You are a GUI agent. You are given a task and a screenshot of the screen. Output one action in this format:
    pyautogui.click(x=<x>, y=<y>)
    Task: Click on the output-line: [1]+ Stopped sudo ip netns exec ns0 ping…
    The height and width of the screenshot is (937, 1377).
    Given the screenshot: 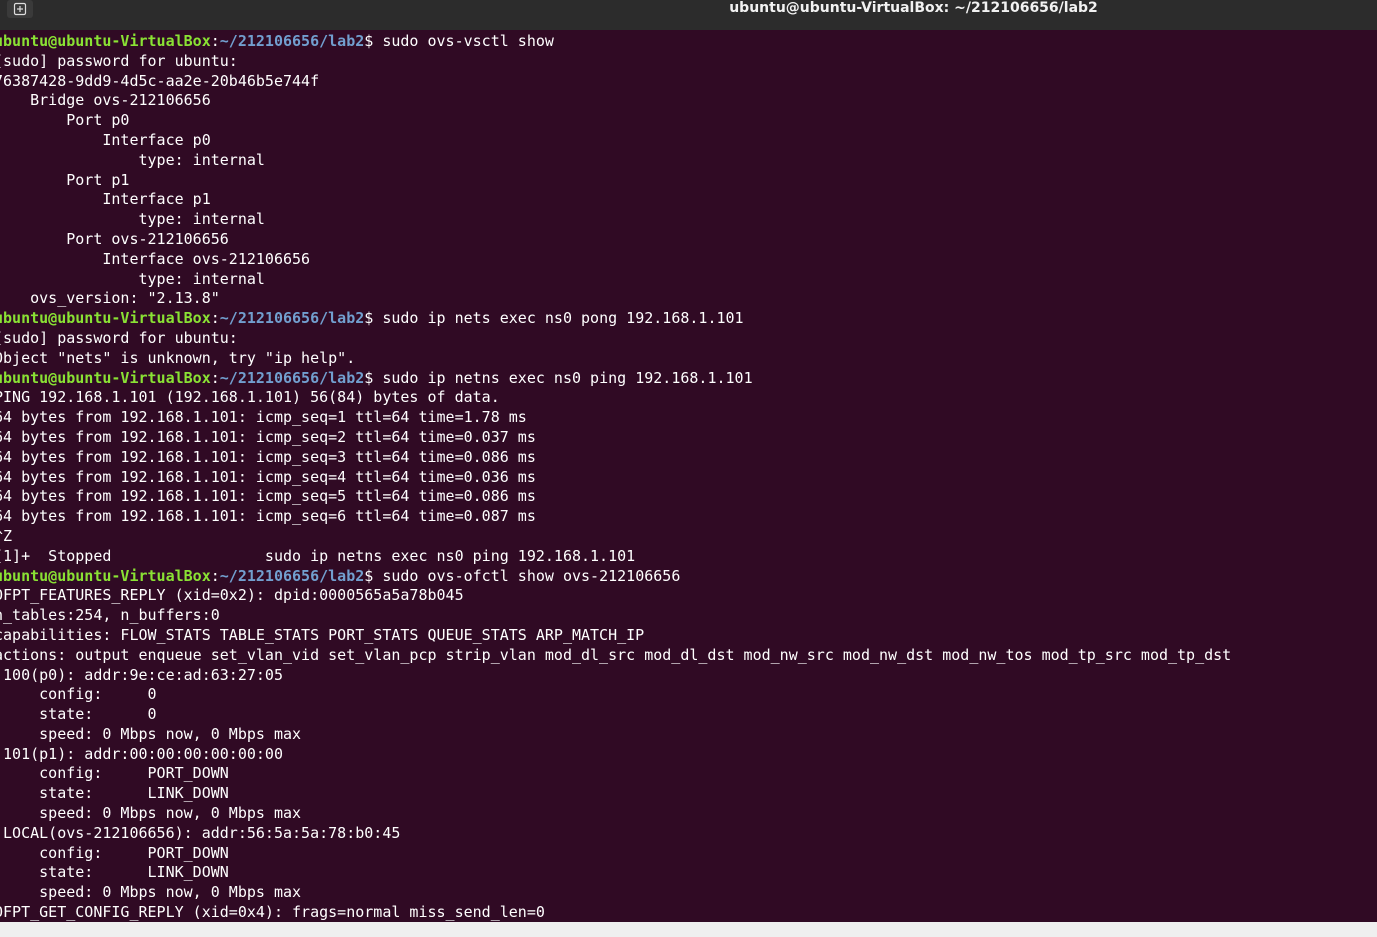 What is the action you would take?
    pyautogui.click(x=318, y=555)
    